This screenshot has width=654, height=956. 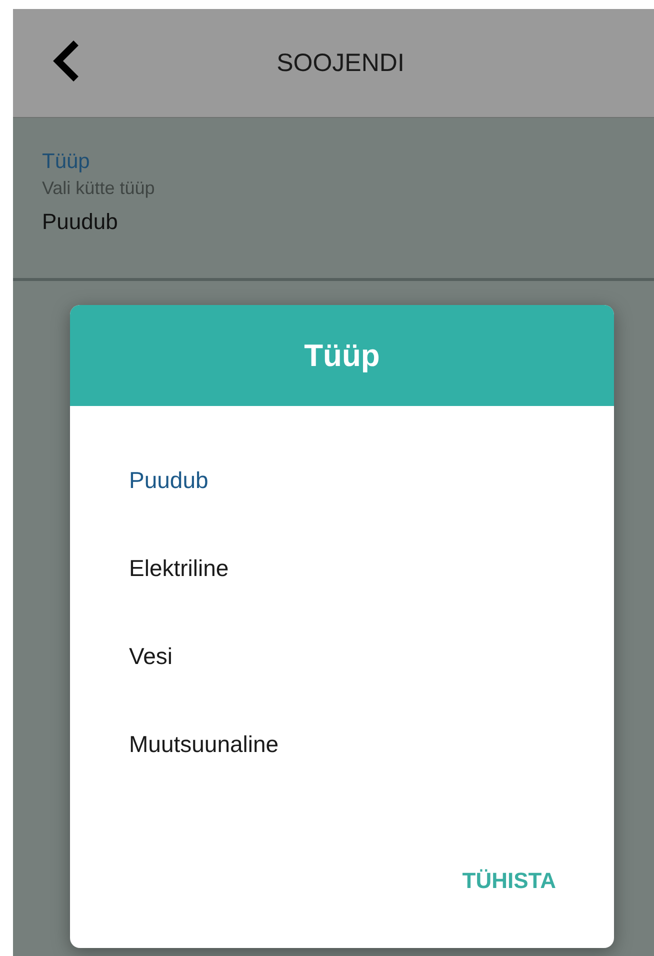 I want to click on setting-value: Puudub, so click(x=80, y=222).